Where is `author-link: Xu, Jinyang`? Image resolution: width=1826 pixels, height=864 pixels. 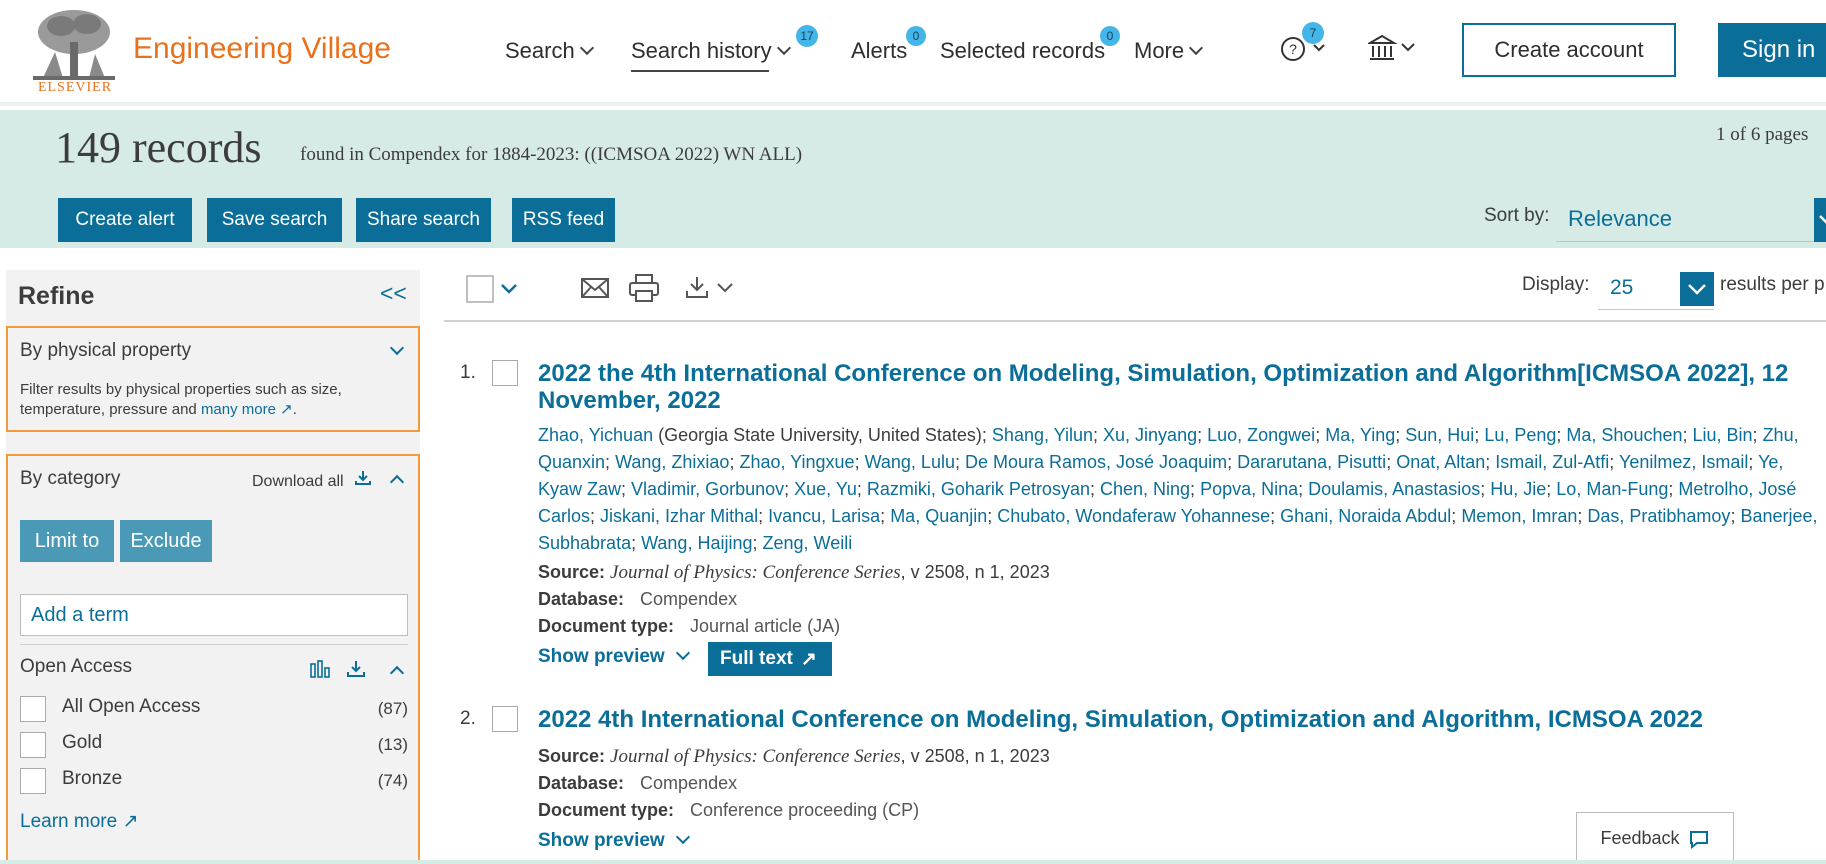 author-link: Xu, Jinyang is located at coordinates (1150, 435).